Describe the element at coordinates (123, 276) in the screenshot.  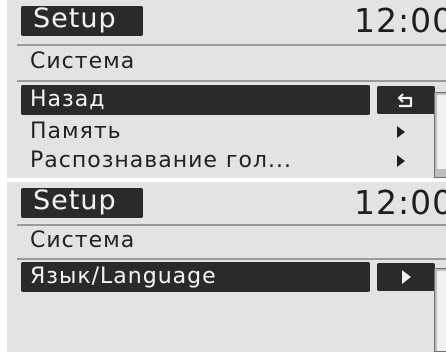
I see `menu-item-label: Язык/Language` at that location.